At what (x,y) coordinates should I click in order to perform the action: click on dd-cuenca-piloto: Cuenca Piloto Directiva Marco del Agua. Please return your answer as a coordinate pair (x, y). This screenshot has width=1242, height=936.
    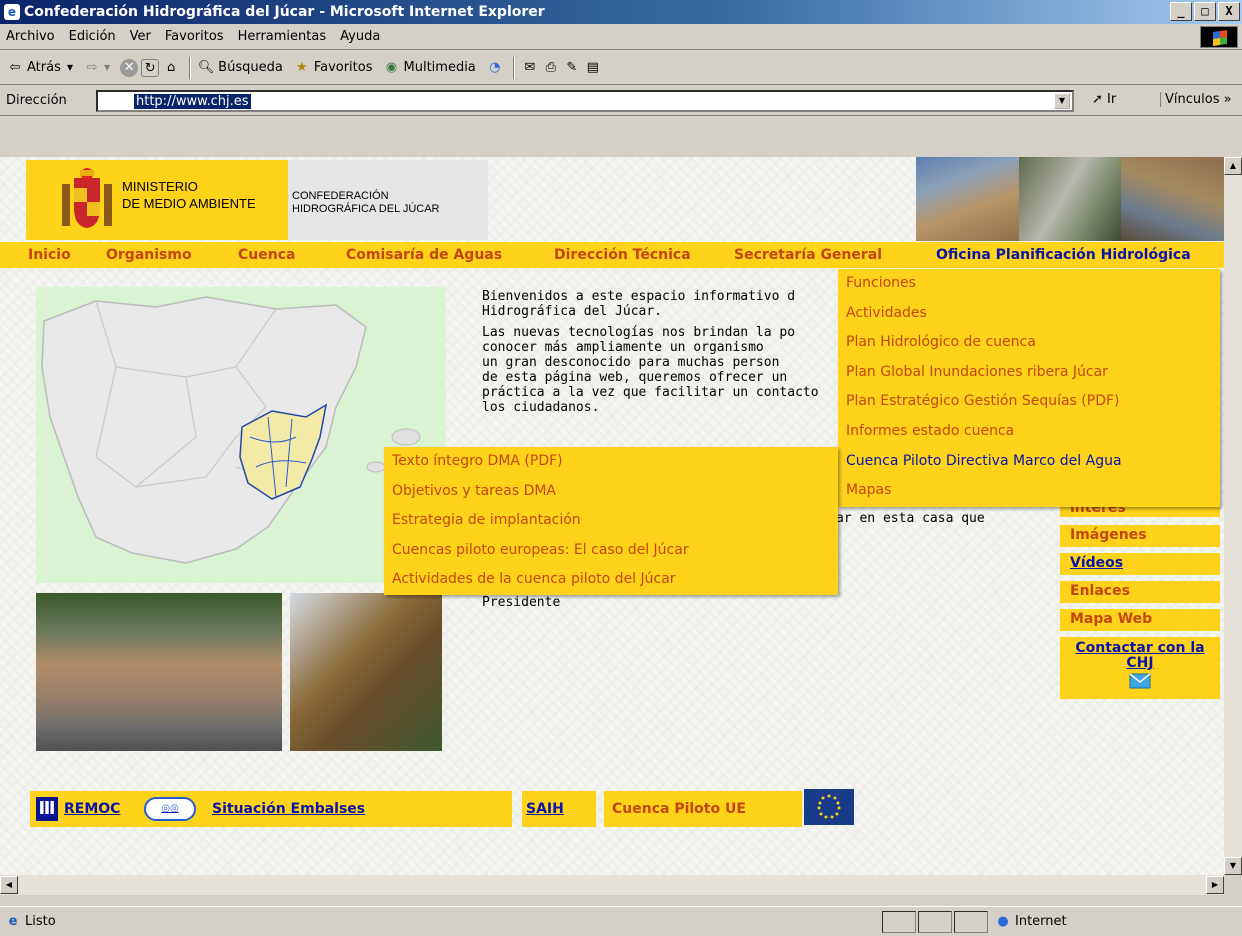
    Looking at the image, I should click on (1029, 462).